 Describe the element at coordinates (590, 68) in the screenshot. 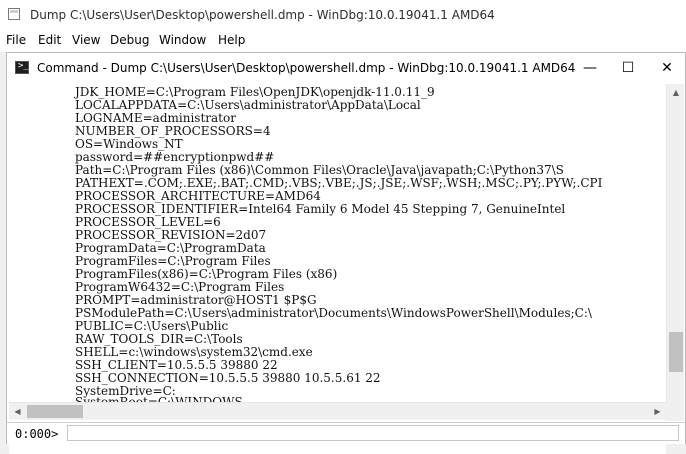

I see `minimize-button: —` at that location.